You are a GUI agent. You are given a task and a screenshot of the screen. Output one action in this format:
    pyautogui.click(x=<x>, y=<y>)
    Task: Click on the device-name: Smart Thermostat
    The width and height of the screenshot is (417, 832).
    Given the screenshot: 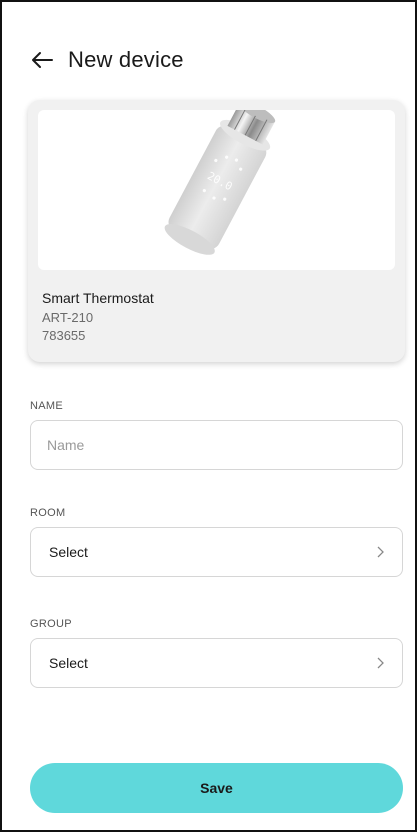 What is the action you would take?
    pyautogui.click(x=98, y=298)
    